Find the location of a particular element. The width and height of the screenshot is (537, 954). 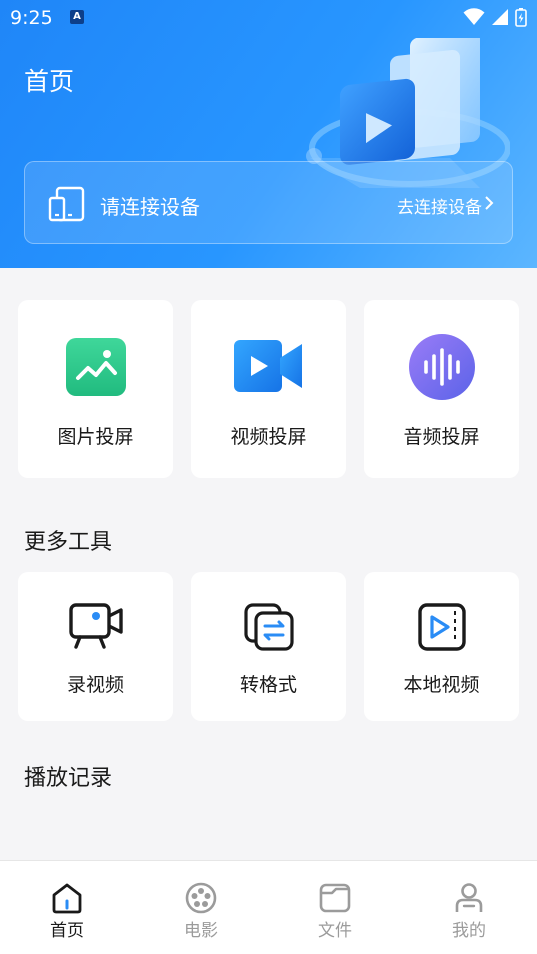

nav-movies: 电影 is located at coordinates (201, 907).